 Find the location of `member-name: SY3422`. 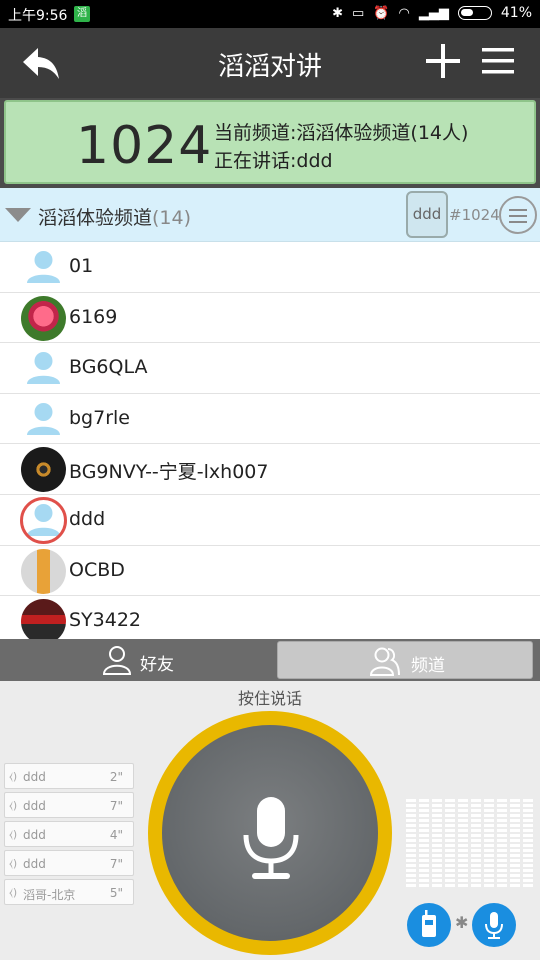

member-name: SY3422 is located at coordinates (105, 620).